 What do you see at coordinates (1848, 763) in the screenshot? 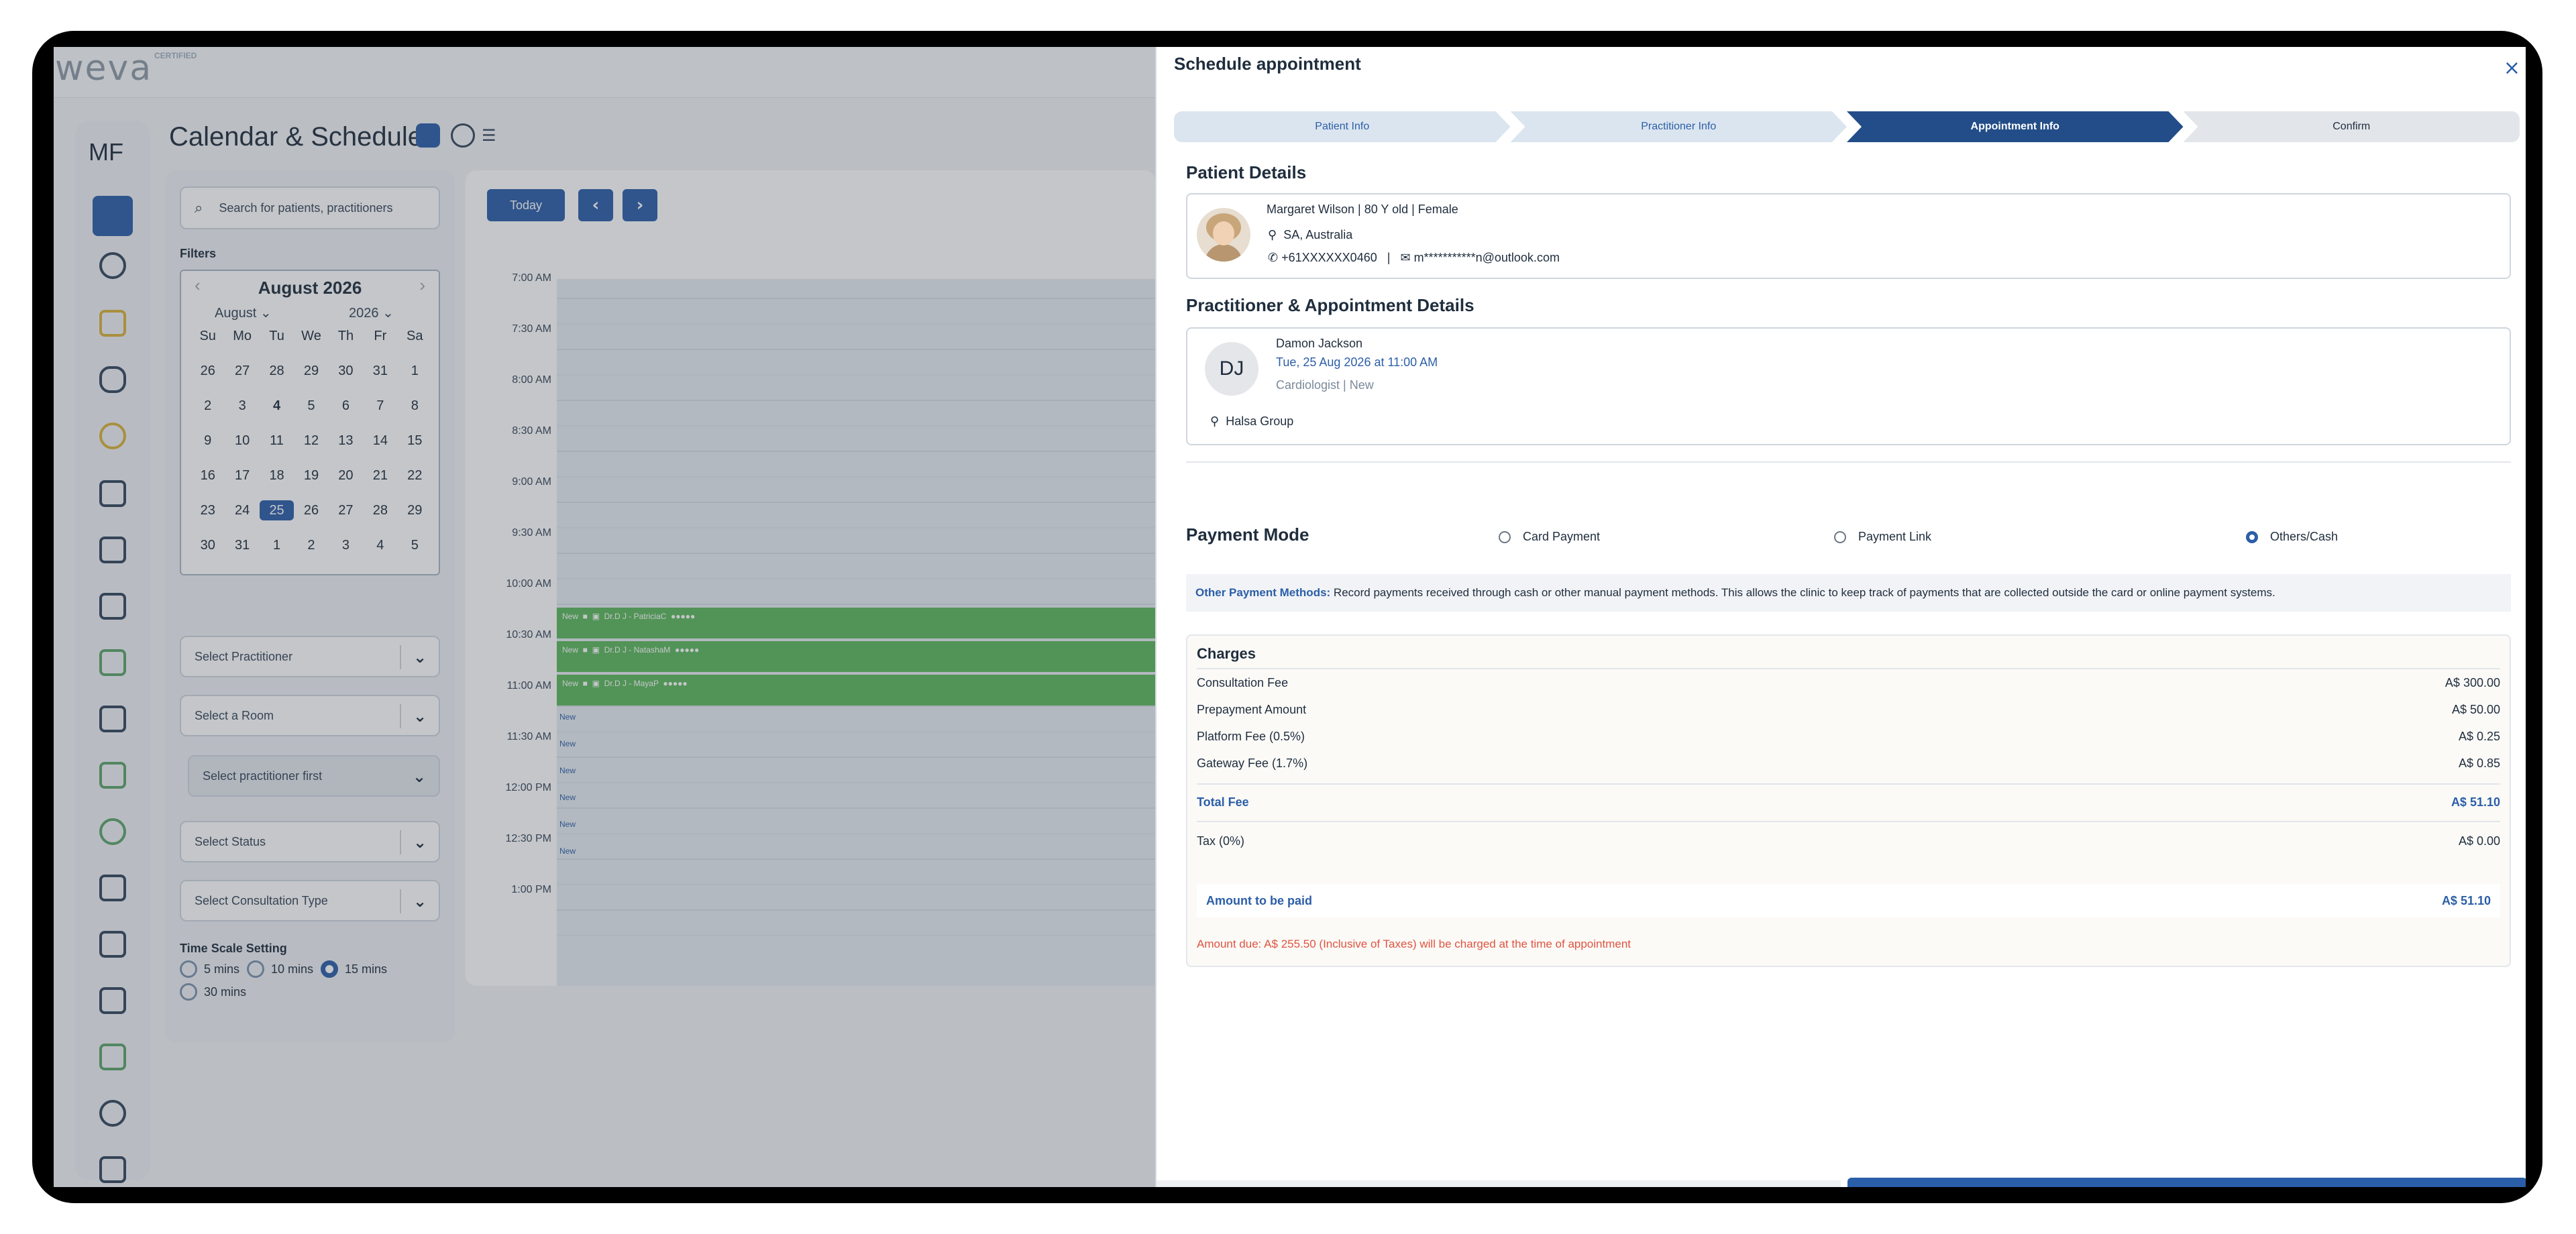
I see `charge-row: Gateway Fee (1.7%) A$ 0.85` at bounding box center [1848, 763].